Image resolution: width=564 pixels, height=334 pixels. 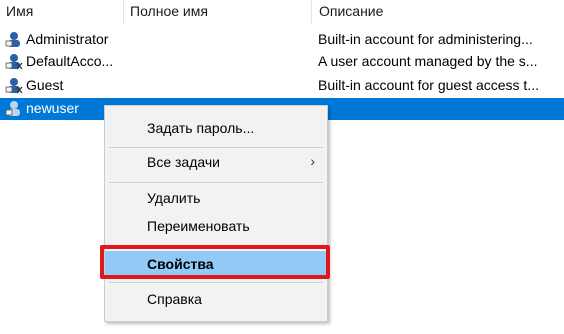 I want to click on user-name: Guest, so click(x=45, y=85).